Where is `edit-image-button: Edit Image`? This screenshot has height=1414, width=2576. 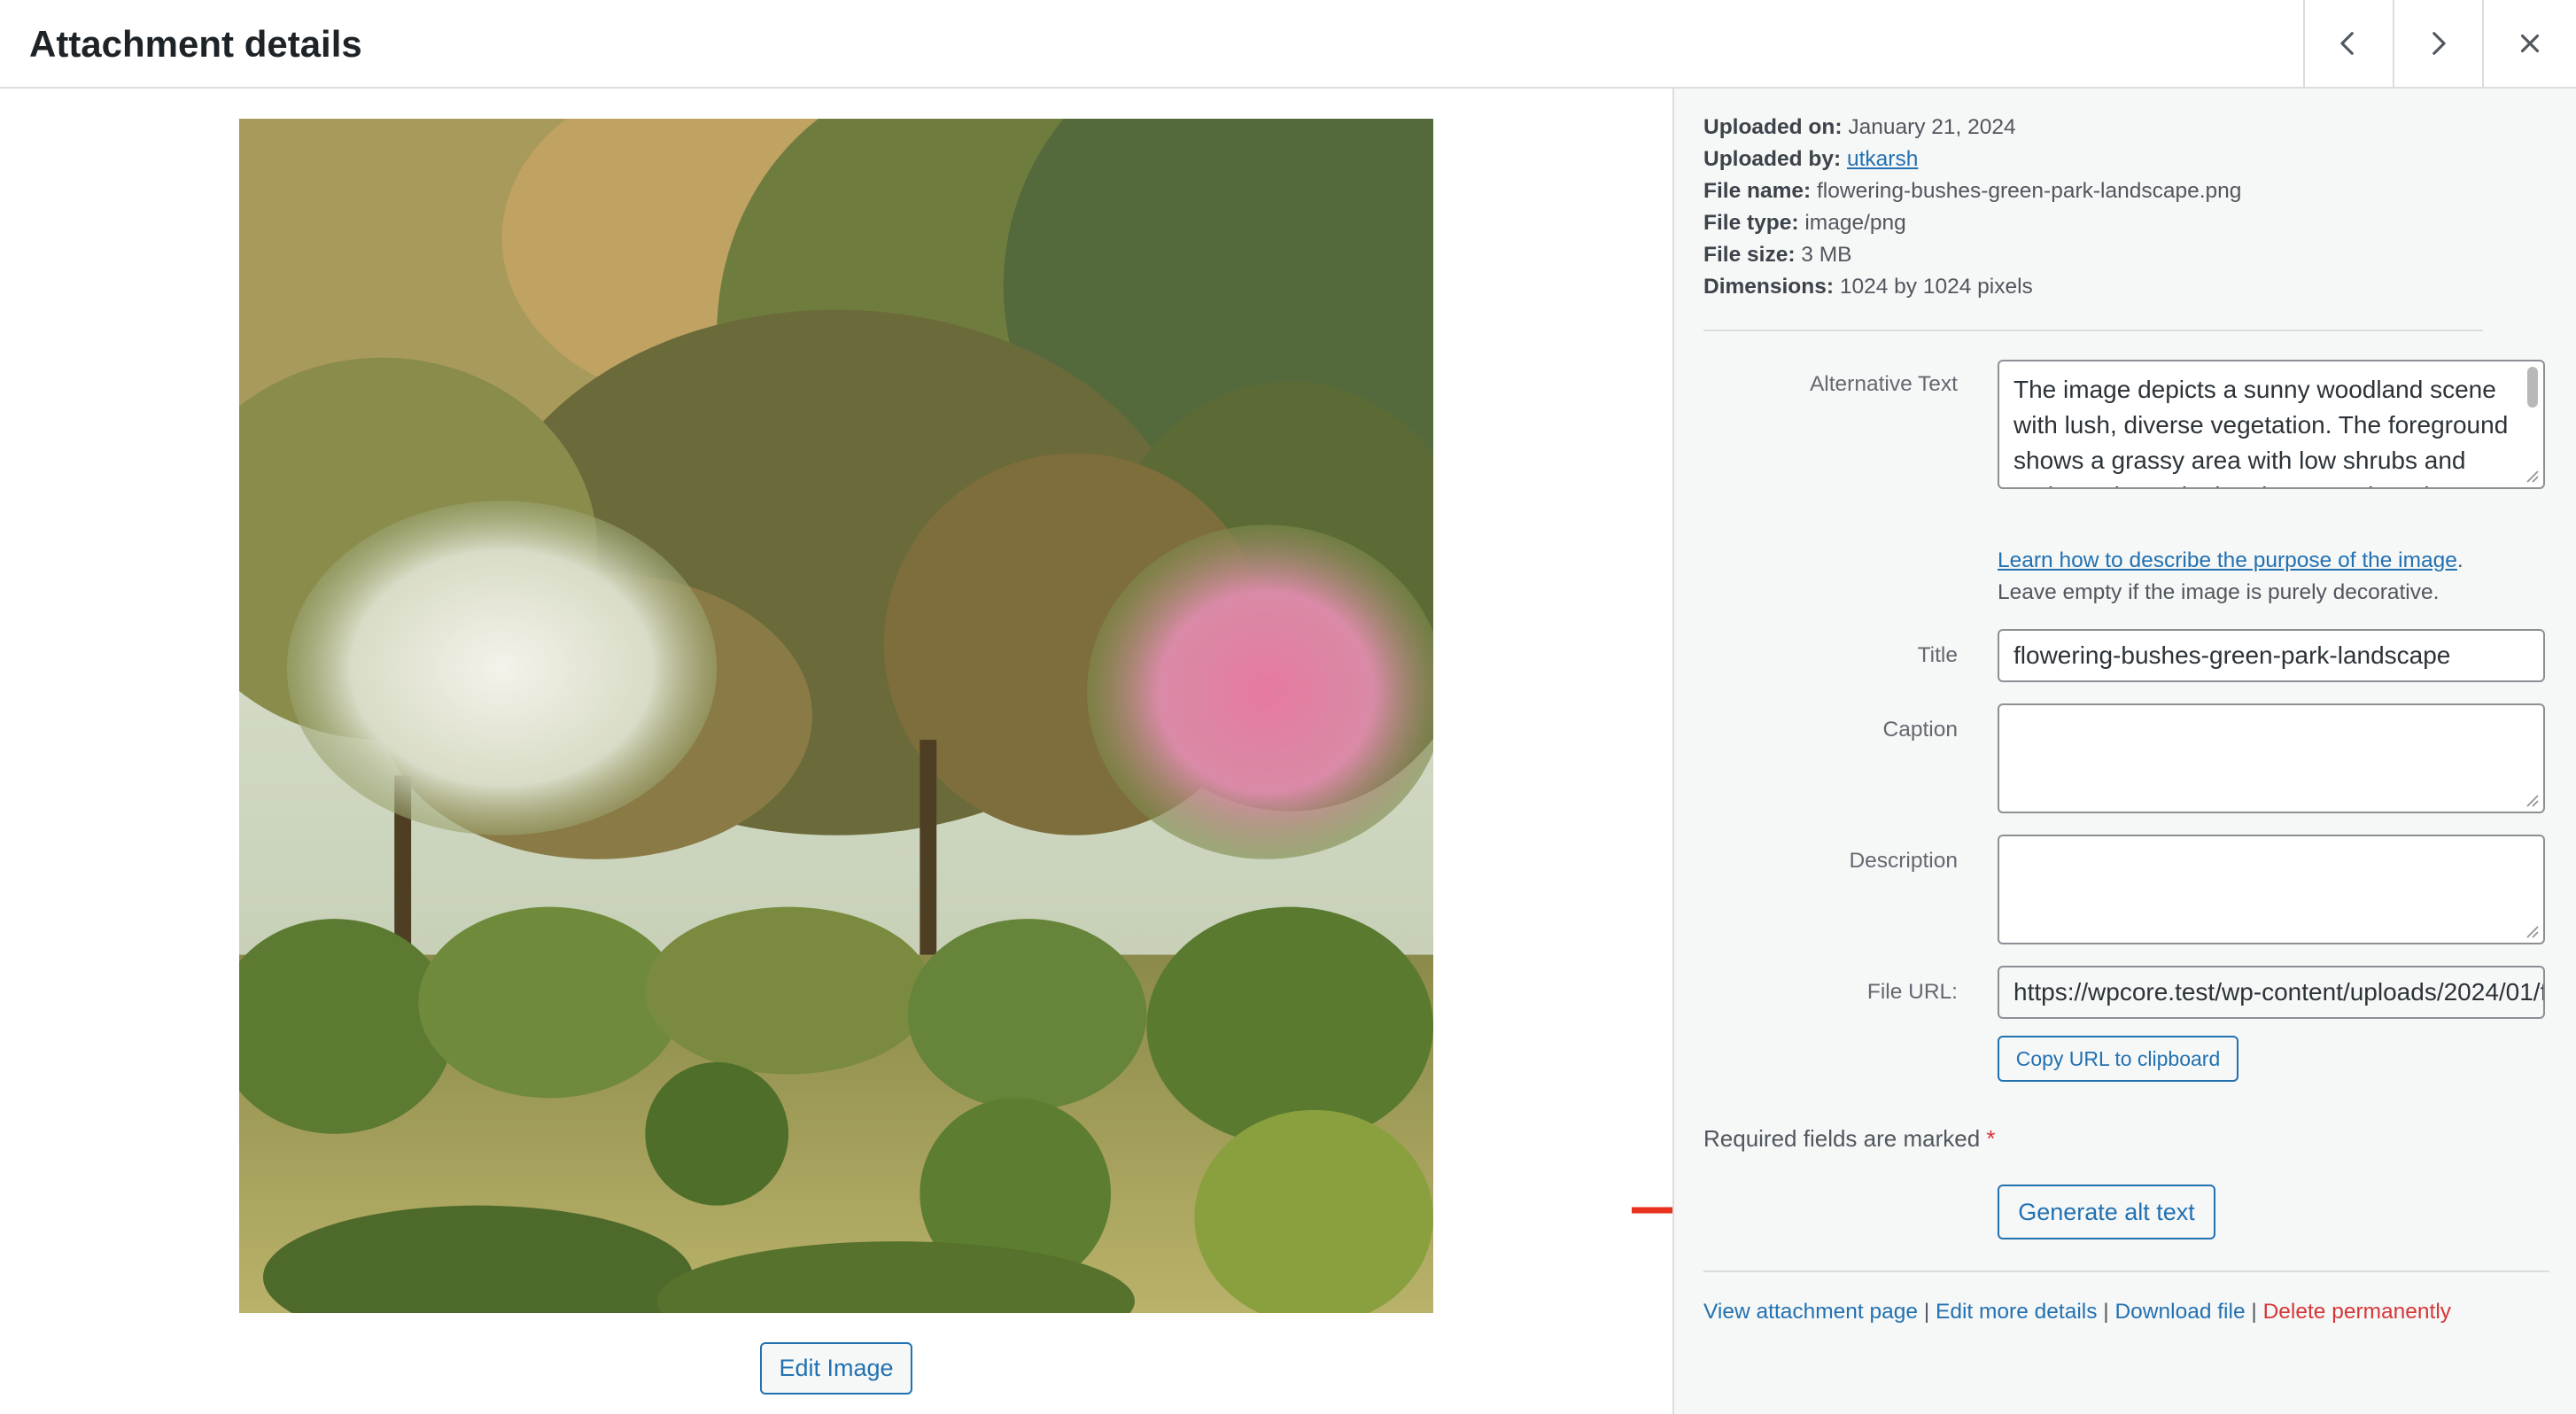
edit-image-button: Edit Image is located at coordinates (836, 1368).